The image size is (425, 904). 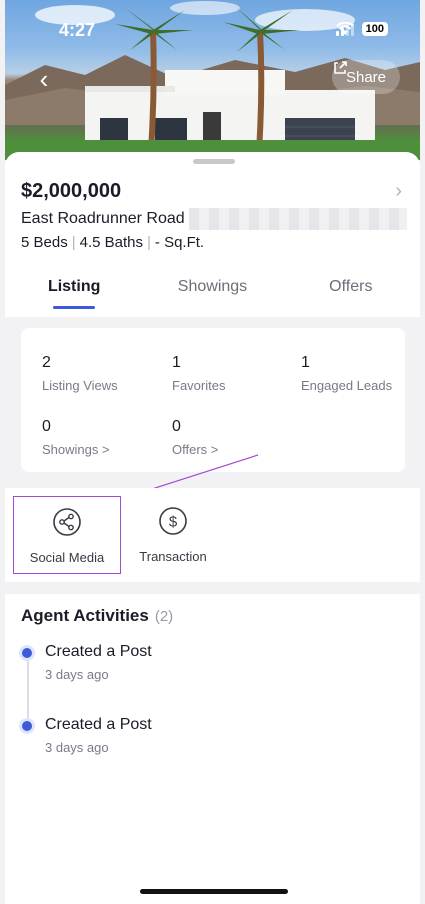 I want to click on stat-label: Listing Views, so click(x=80, y=385).